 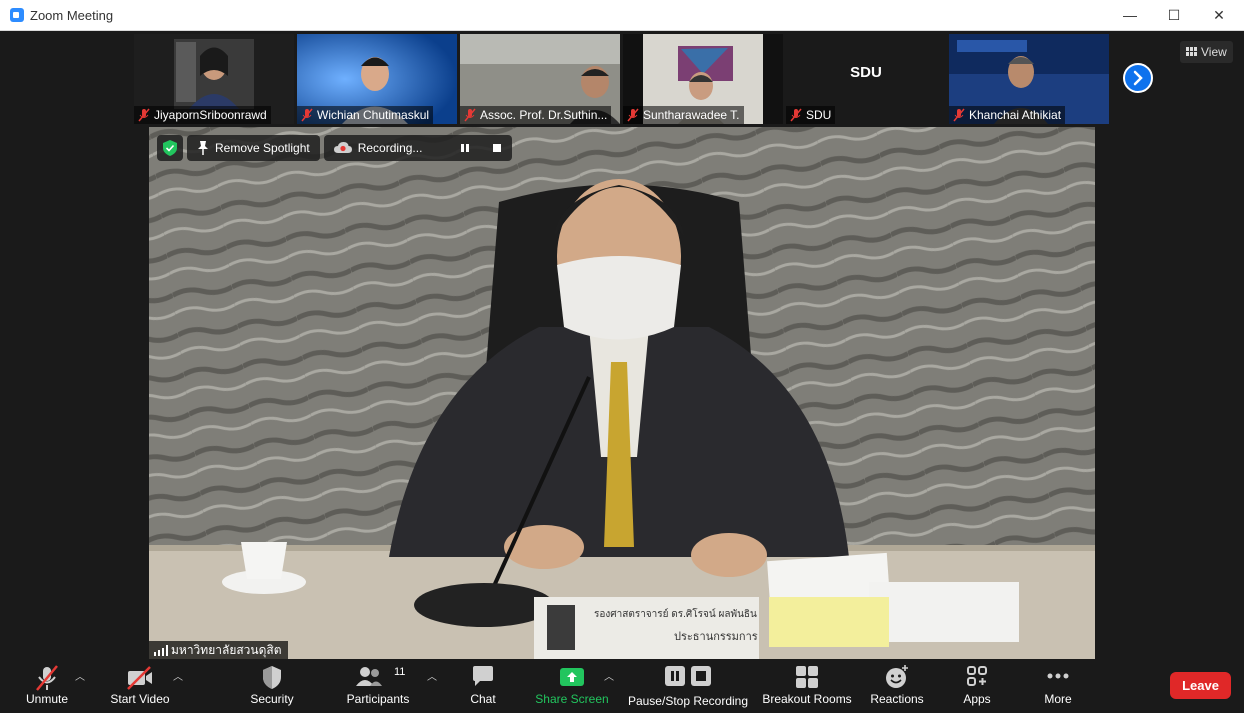 What do you see at coordinates (1130, 15) in the screenshot?
I see `minimize-button: —` at bounding box center [1130, 15].